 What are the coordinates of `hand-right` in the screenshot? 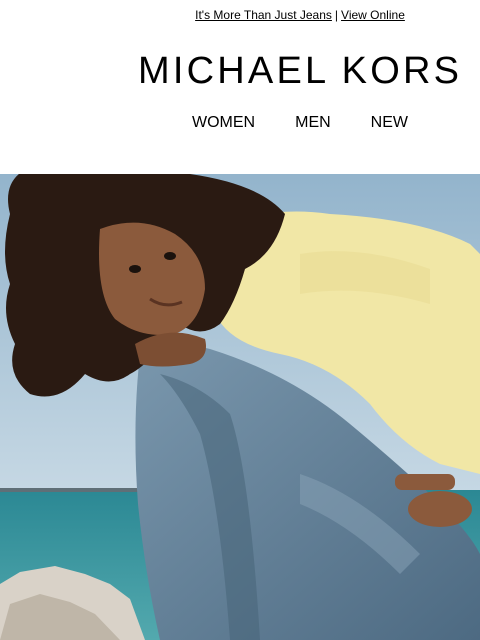 It's located at (440, 509).